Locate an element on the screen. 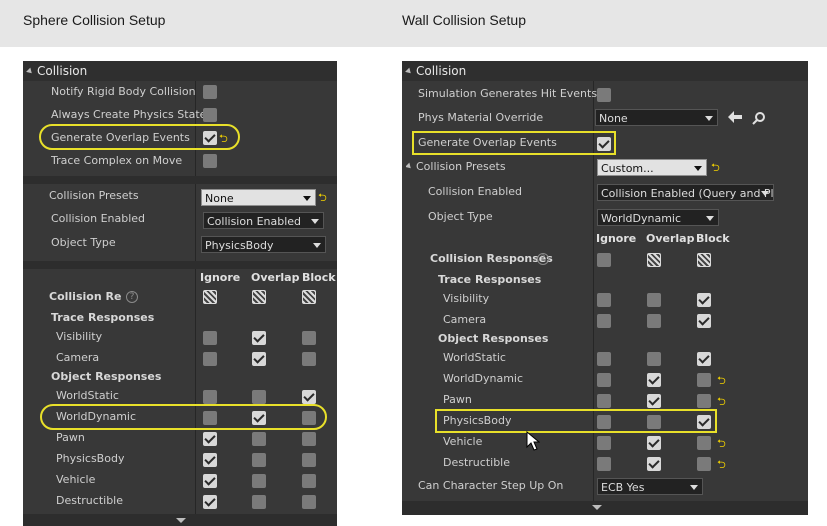 This screenshot has height=526, width=827. label-vehicle: Vehicle is located at coordinates (463, 441).